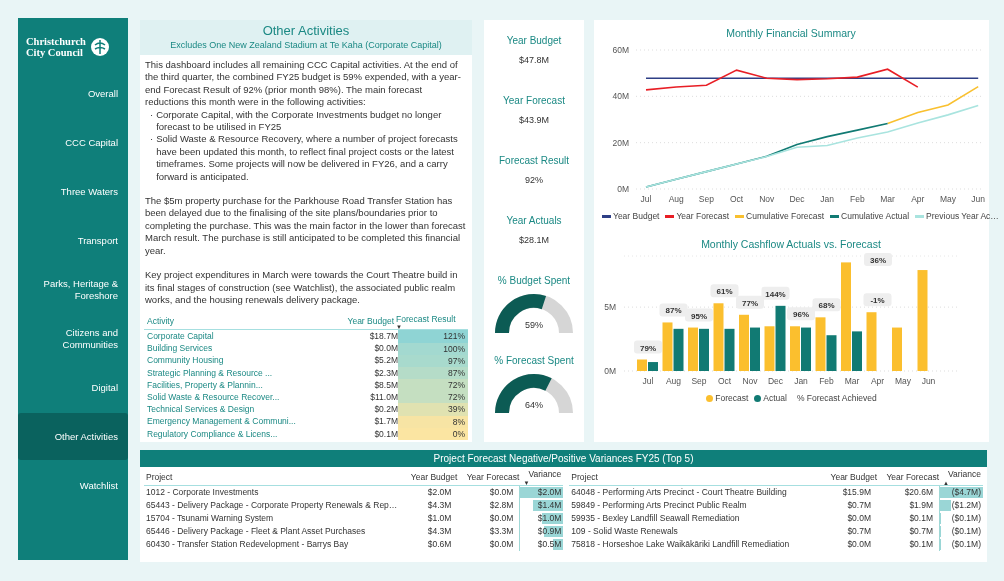  What do you see at coordinates (791, 244) in the screenshot?
I see `chart-title: Monthly Cashflow Actuals vs. Forecast` at bounding box center [791, 244].